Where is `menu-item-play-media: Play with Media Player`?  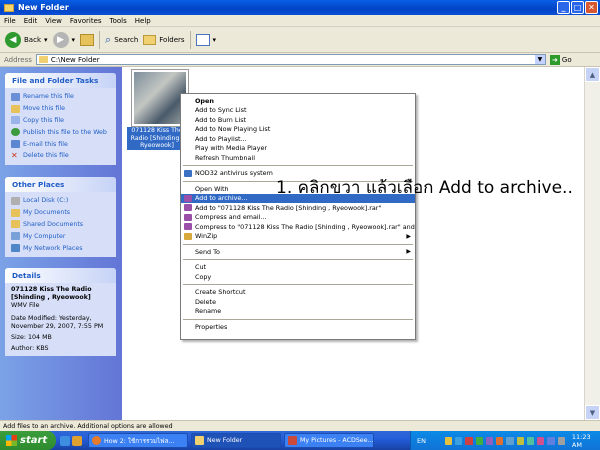
menu-item-play-media: Play with Media Player is located at coordinates (298, 149).